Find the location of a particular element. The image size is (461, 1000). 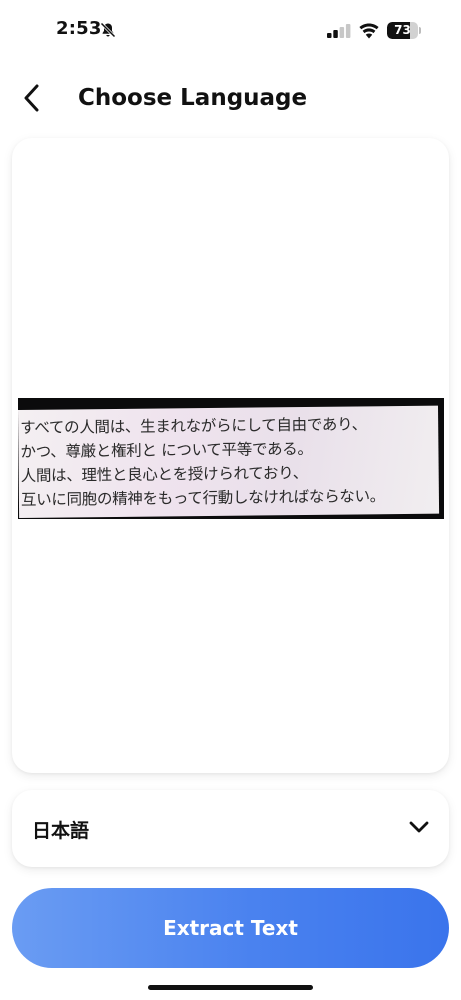

signal-icon is located at coordinates (339, 31).